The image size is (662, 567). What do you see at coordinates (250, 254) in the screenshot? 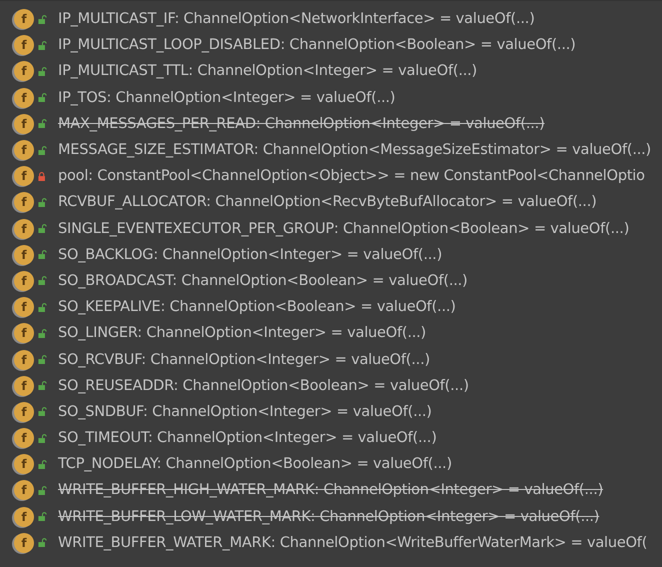
I see `member-item: SO_BACKLOG: ChannelOption<Integer> = valueOf(...)` at bounding box center [250, 254].